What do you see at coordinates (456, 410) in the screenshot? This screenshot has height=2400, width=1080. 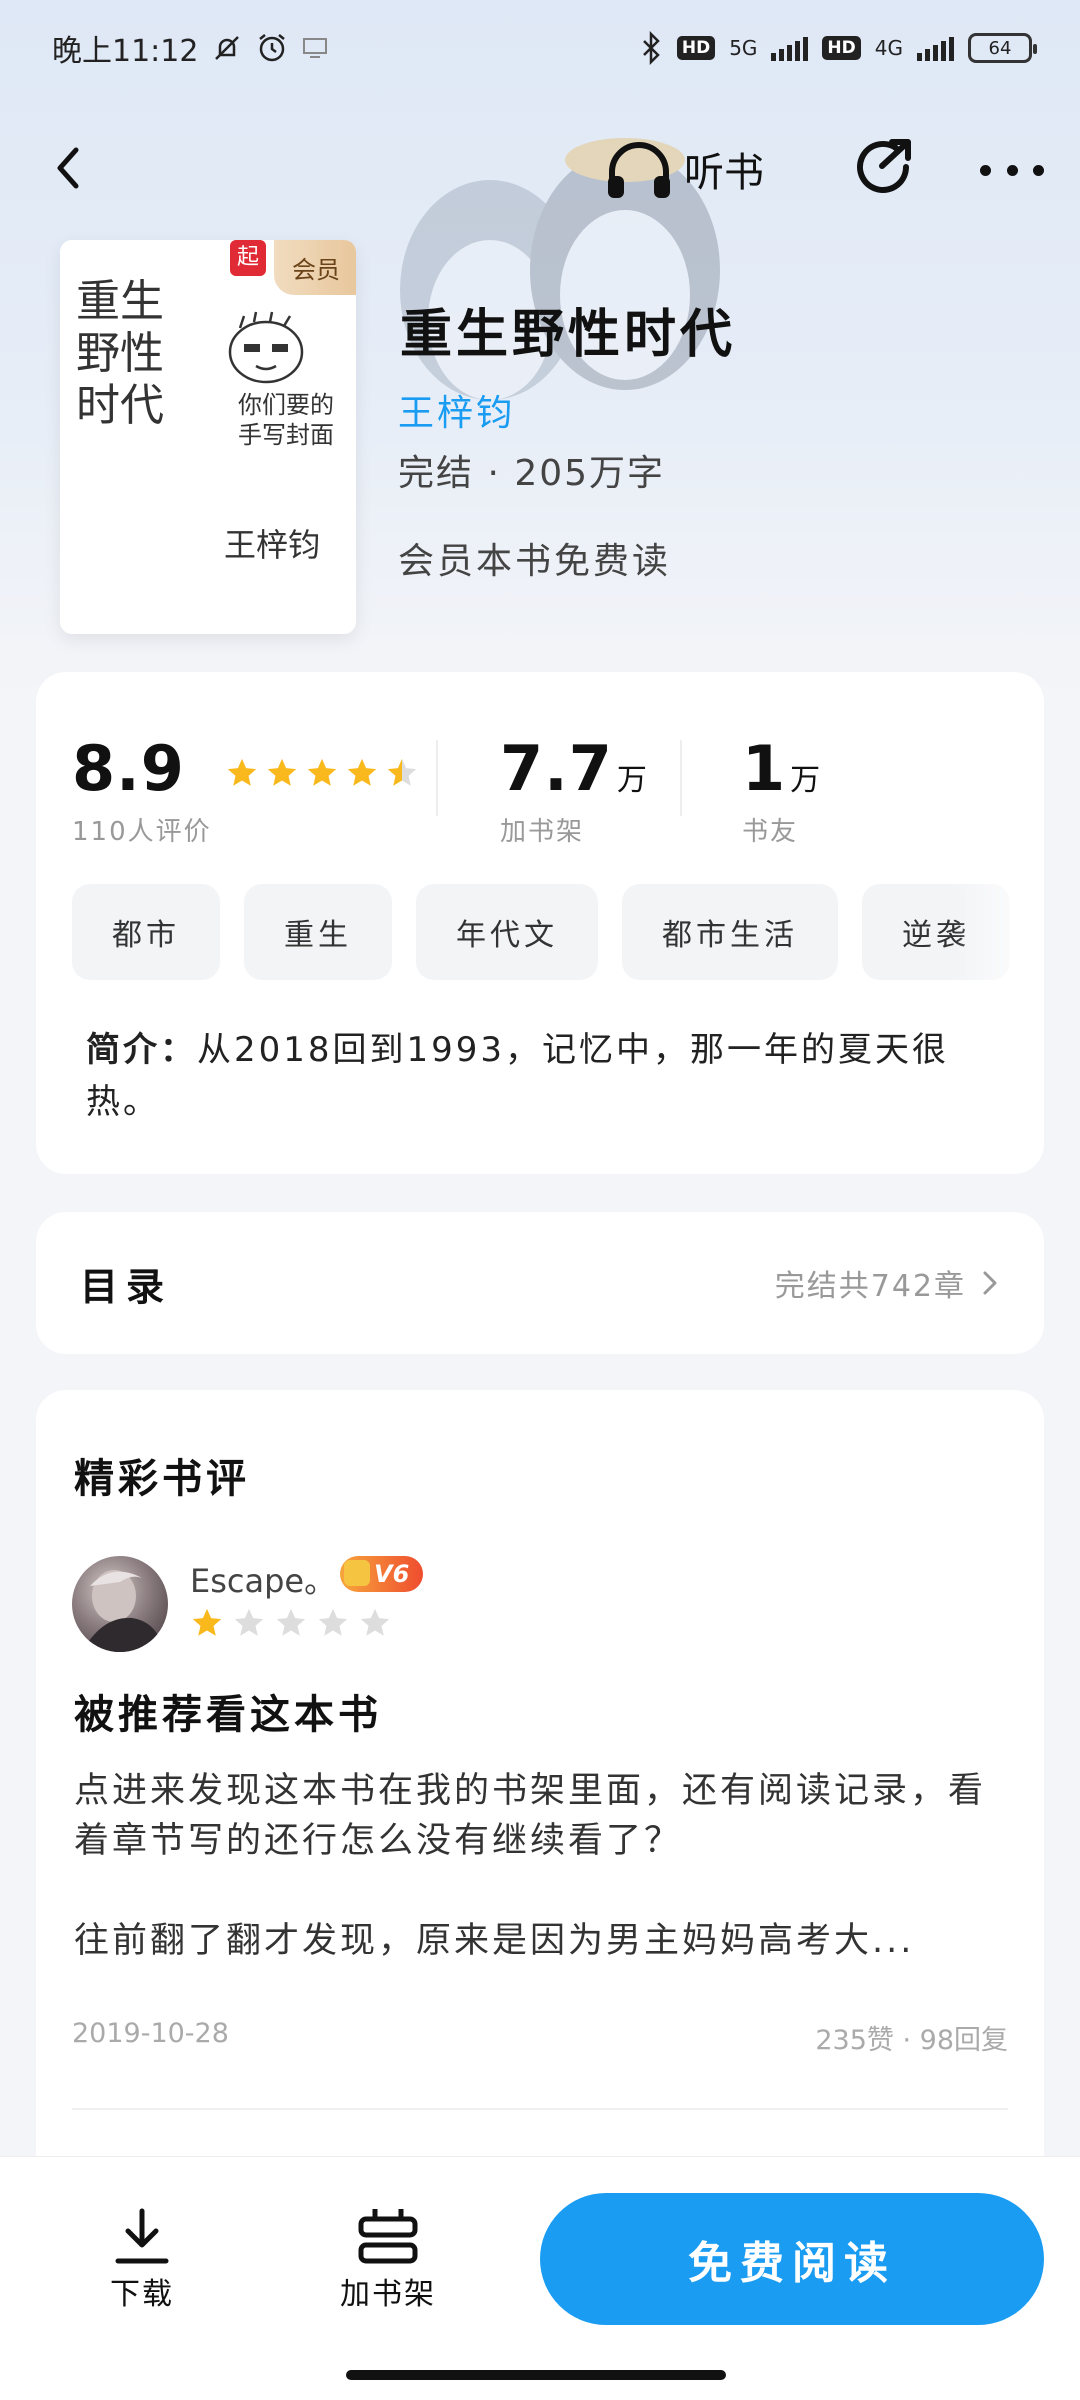 I see `book-author-link: 王梓钧` at bounding box center [456, 410].